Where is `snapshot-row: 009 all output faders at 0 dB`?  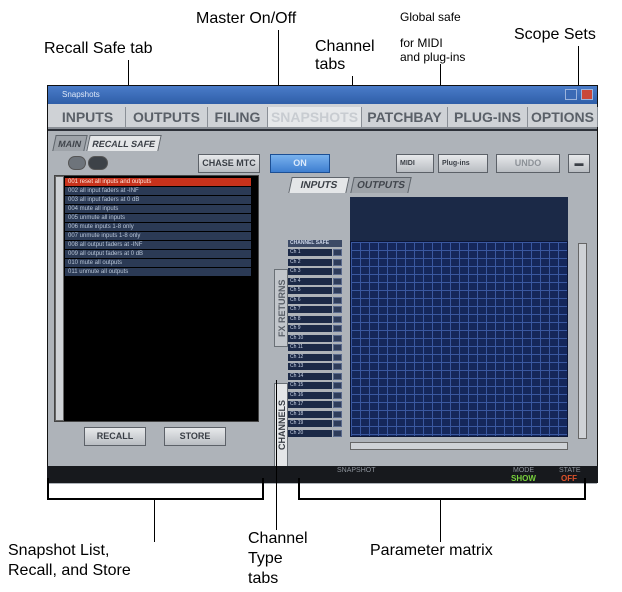 snapshot-row: 009 all output faders at 0 dB is located at coordinates (158, 254).